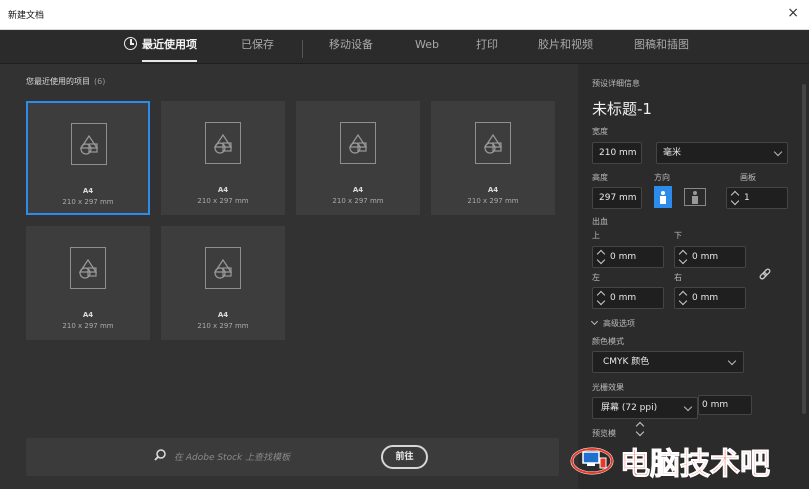 The width and height of the screenshot is (809, 489). I want to click on link-bleed-icon, so click(768, 277).